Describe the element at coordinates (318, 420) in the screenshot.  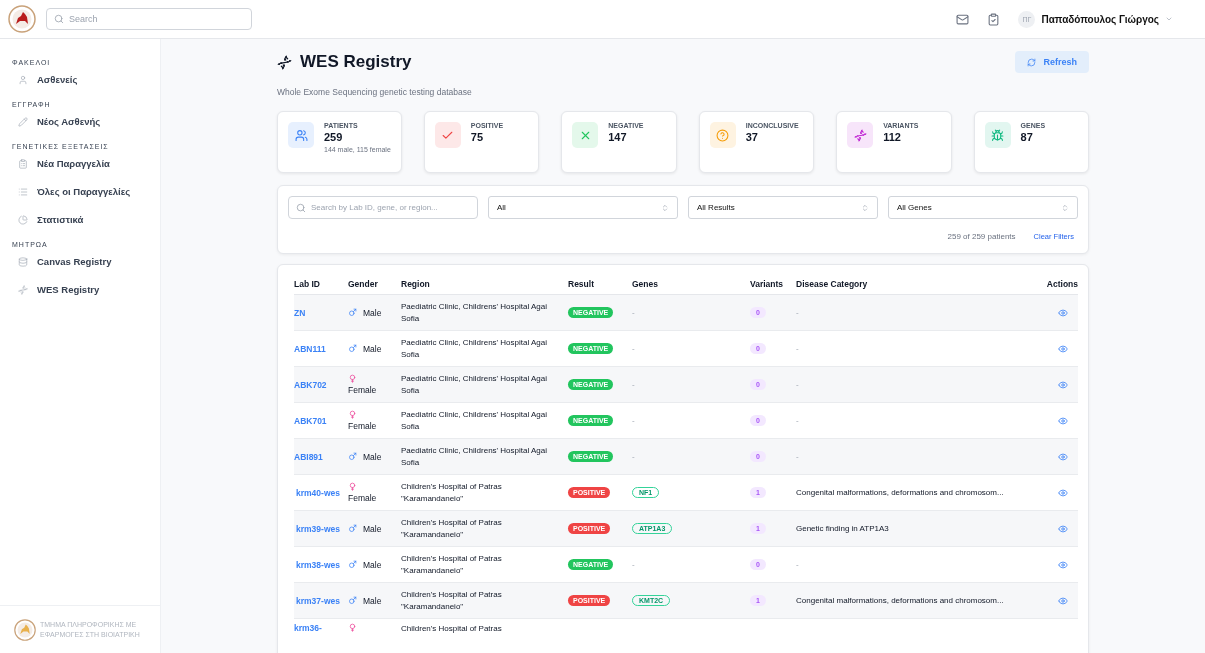
I see `lab-id-link: ABK701` at that location.